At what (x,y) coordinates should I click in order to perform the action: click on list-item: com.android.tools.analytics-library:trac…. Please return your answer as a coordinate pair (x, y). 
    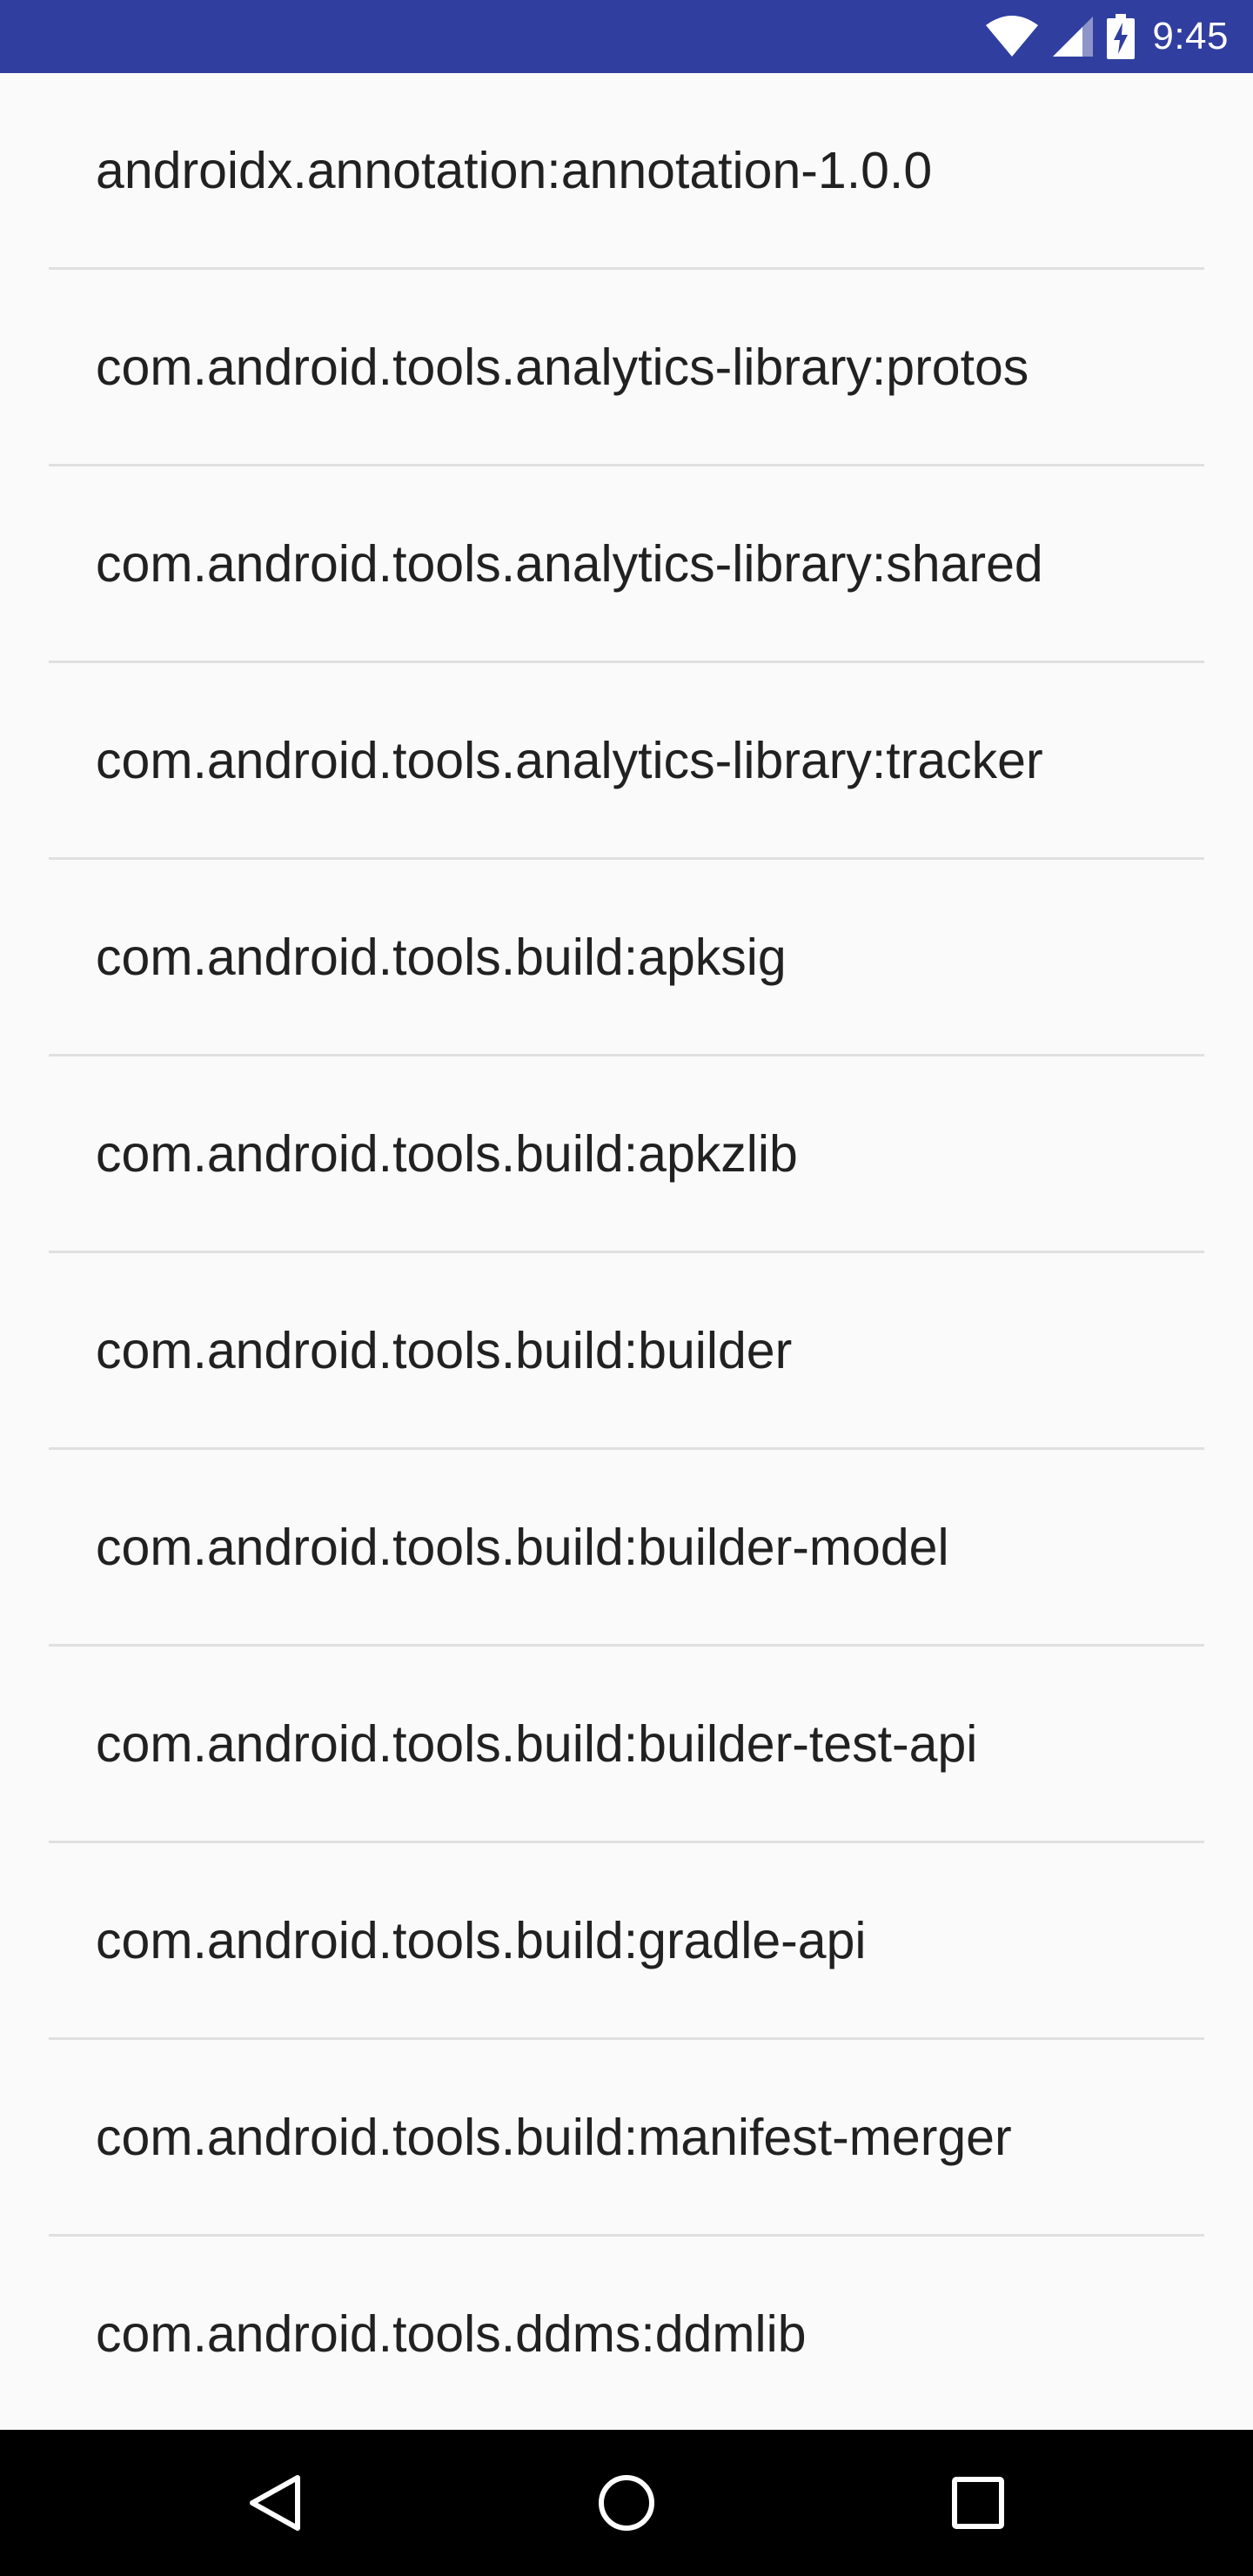
    Looking at the image, I should click on (626, 761).